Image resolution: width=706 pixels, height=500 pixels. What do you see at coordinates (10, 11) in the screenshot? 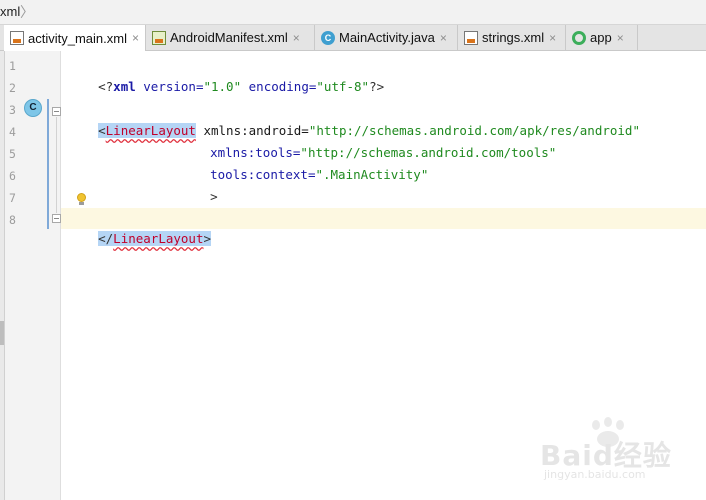
I see `breadcrumb-item-xml: xml` at bounding box center [10, 11].